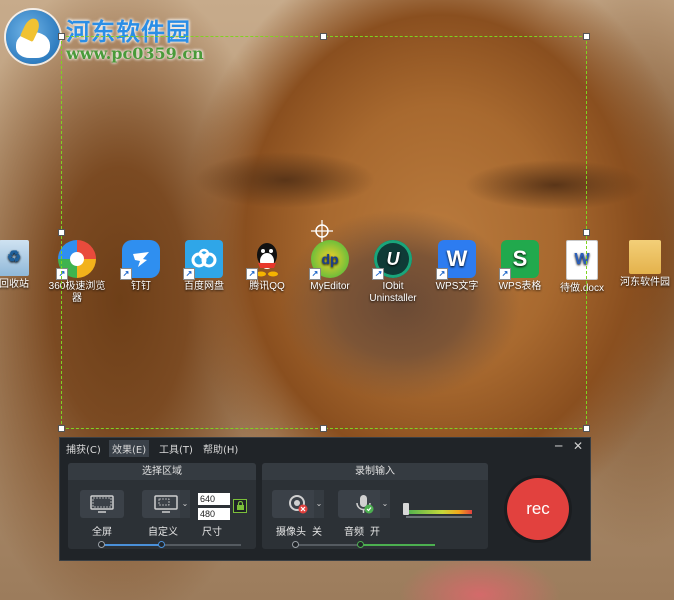  I want to click on recycle-bin-icon: ♻, so click(14, 258).